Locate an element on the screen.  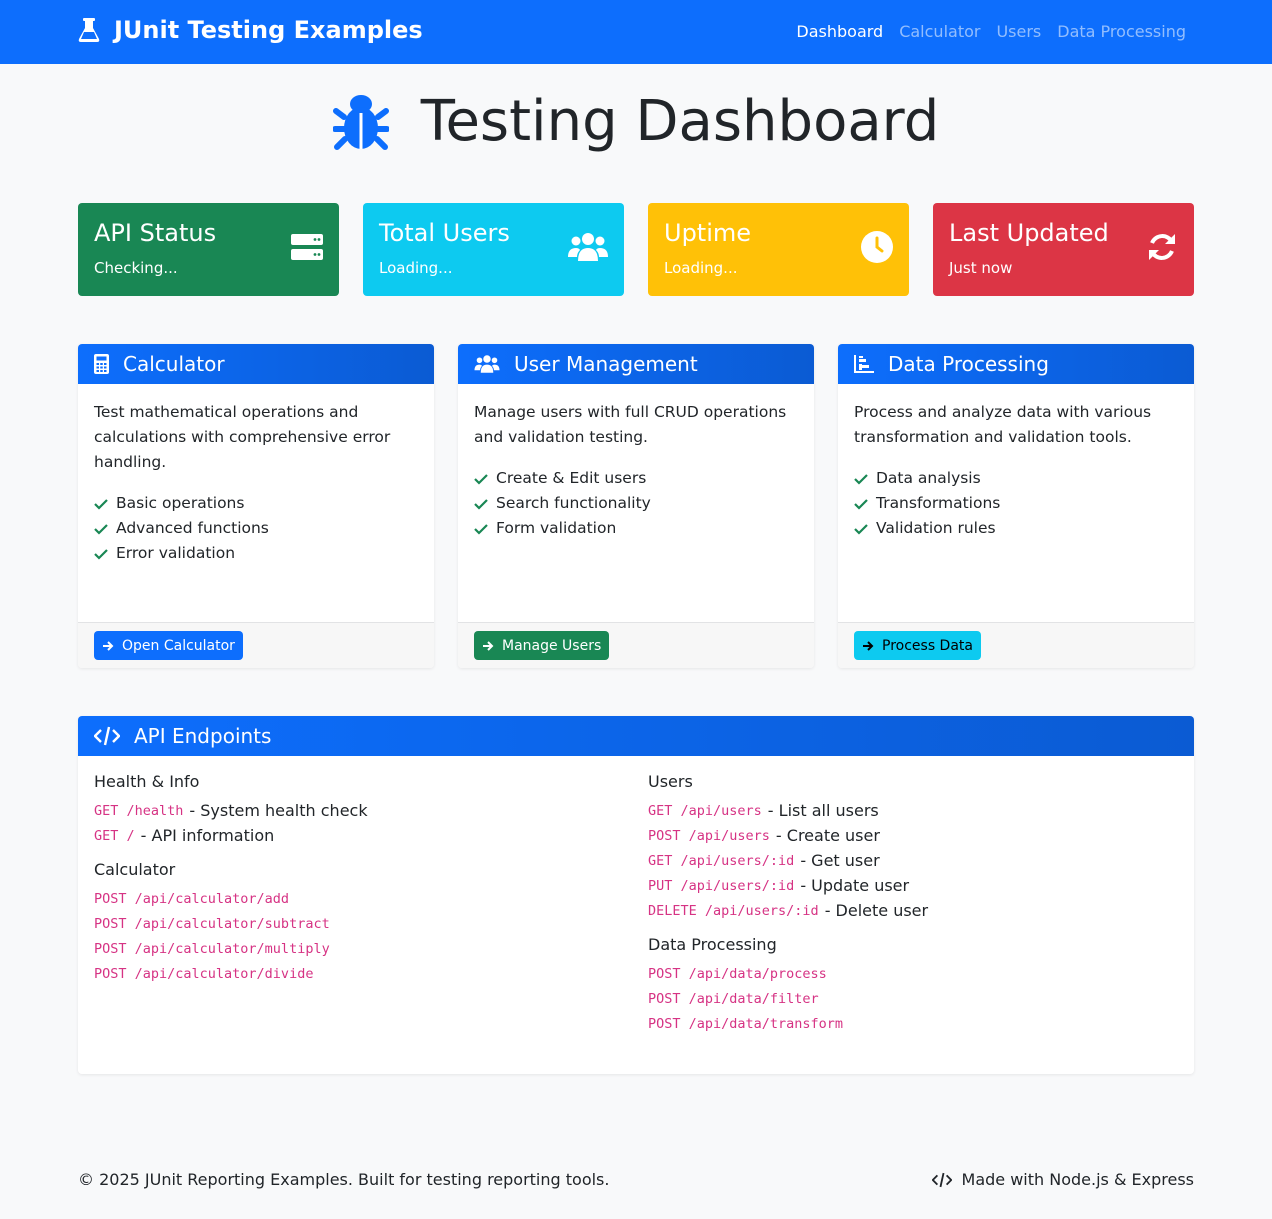
endpoint-desc: - List all users is located at coordinates (823, 810).